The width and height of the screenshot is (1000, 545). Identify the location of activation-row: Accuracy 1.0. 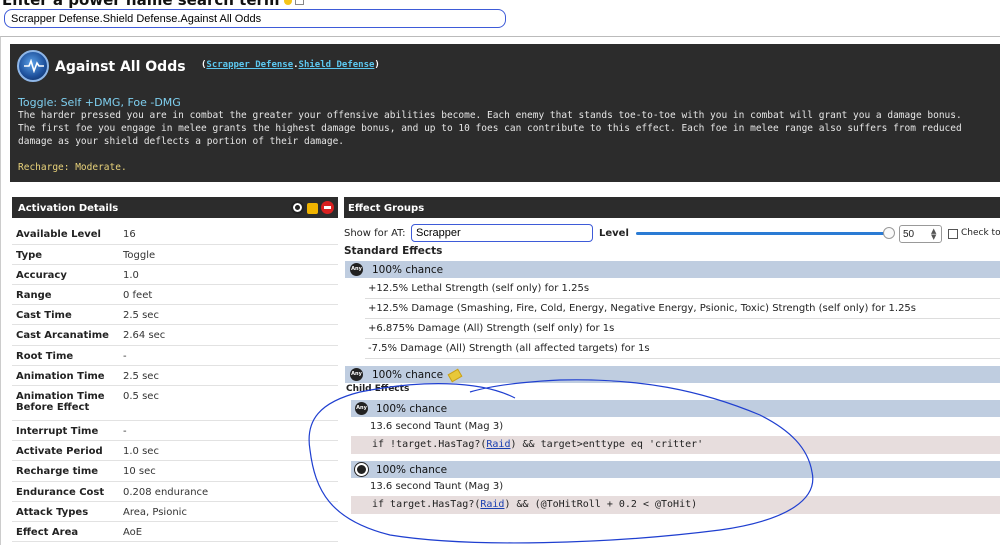
(175, 275).